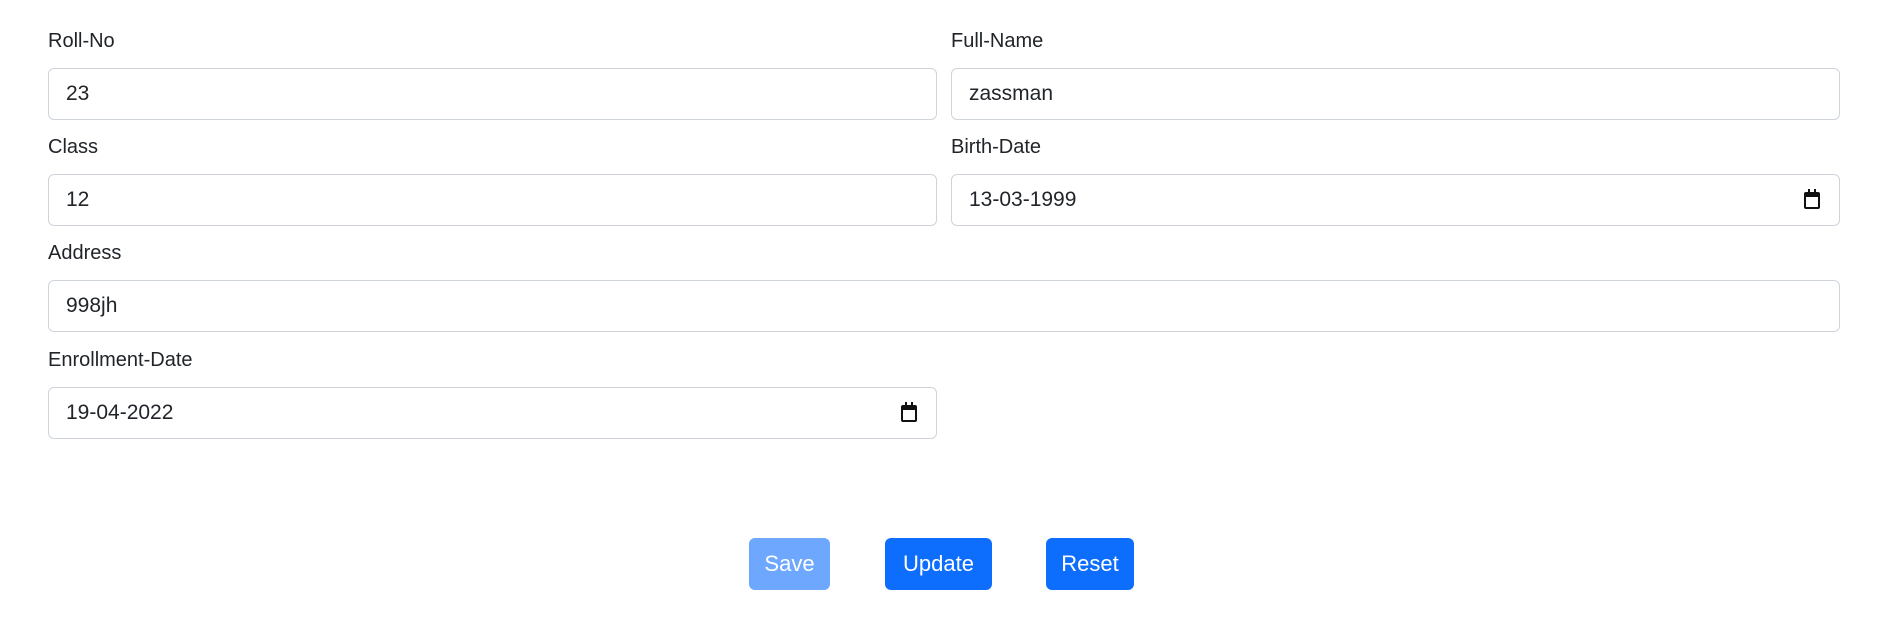  I want to click on enrollment-date-value: 19-04-2022, so click(120, 412).